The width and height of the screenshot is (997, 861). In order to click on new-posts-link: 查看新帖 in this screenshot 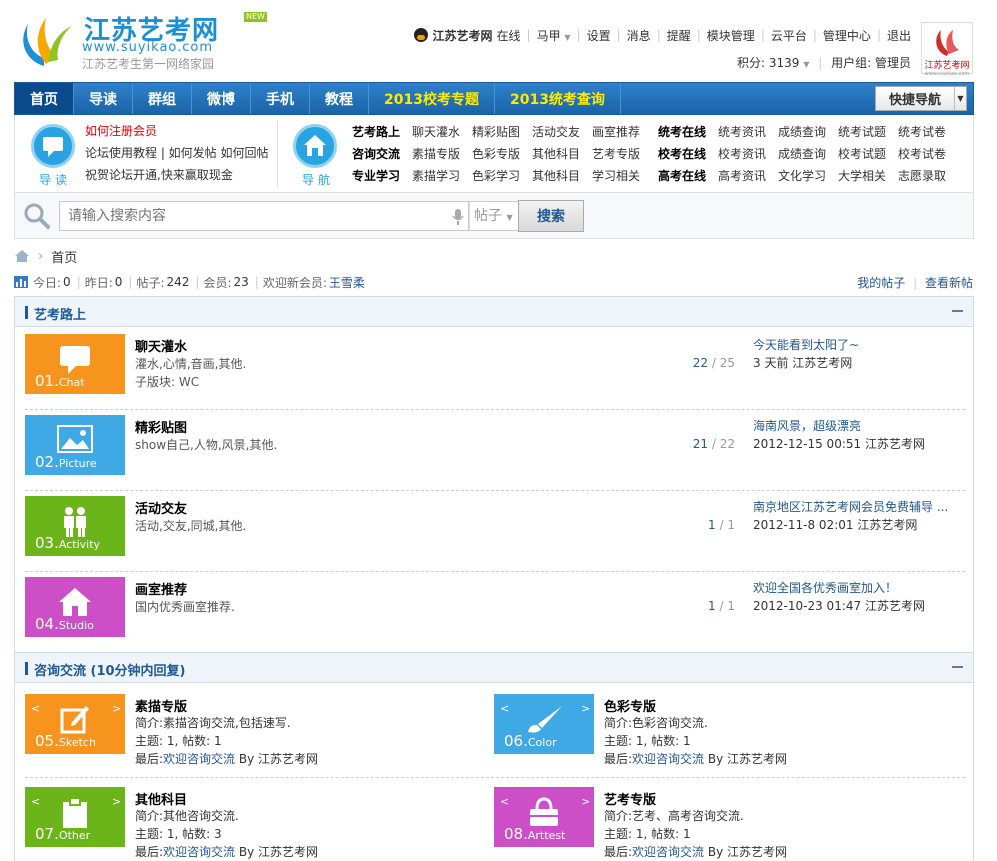, I will do `click(949, 283)`.